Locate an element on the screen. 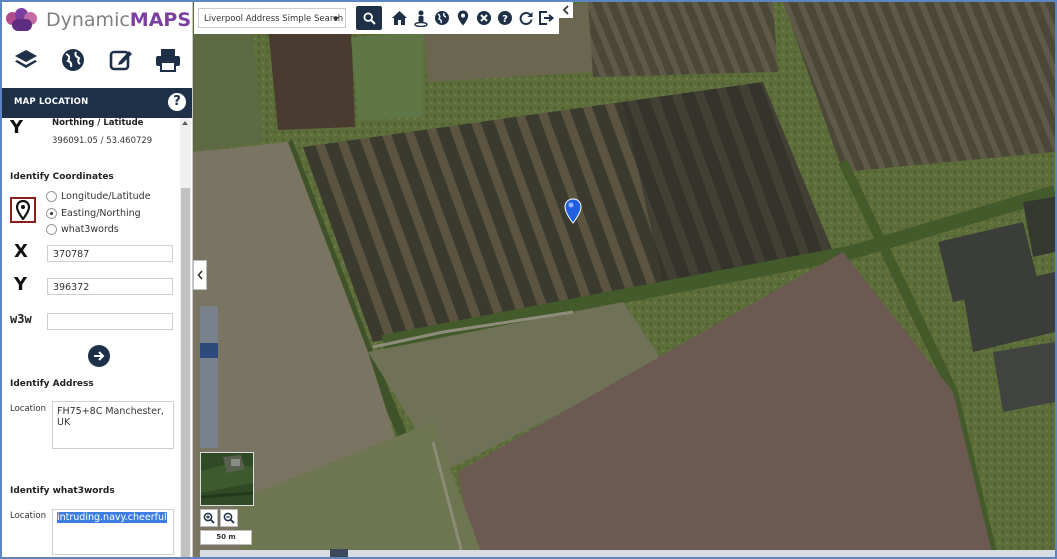  street-view-icon is located at coordinates (420, 18).